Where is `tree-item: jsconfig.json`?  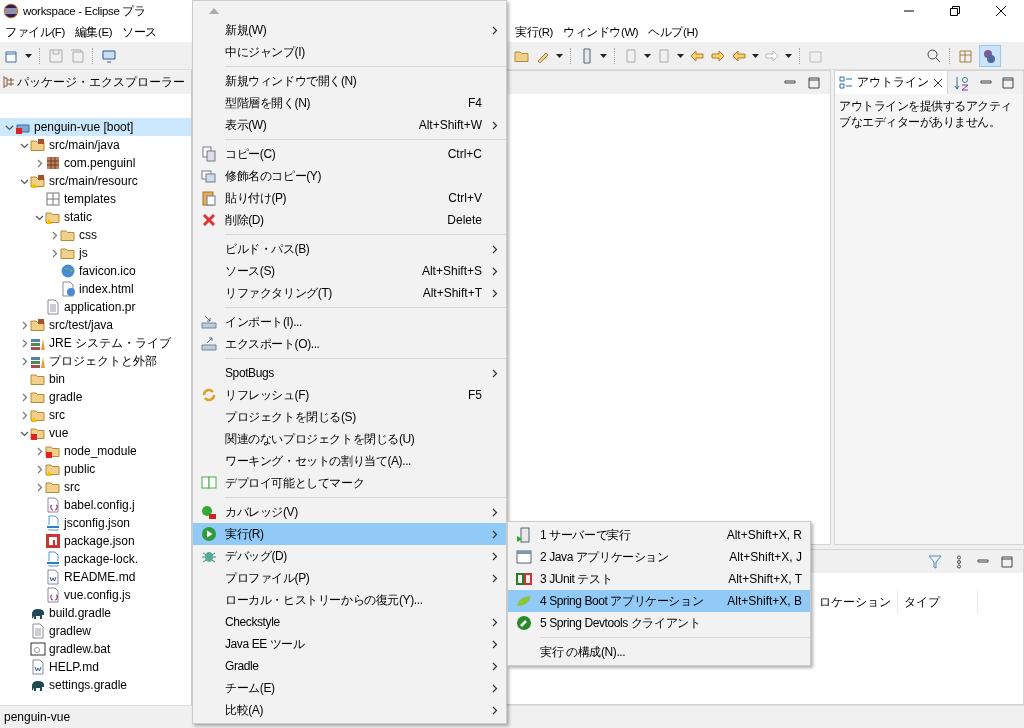
tree-item: jsconfig.json is located at coordinates (95, 523).